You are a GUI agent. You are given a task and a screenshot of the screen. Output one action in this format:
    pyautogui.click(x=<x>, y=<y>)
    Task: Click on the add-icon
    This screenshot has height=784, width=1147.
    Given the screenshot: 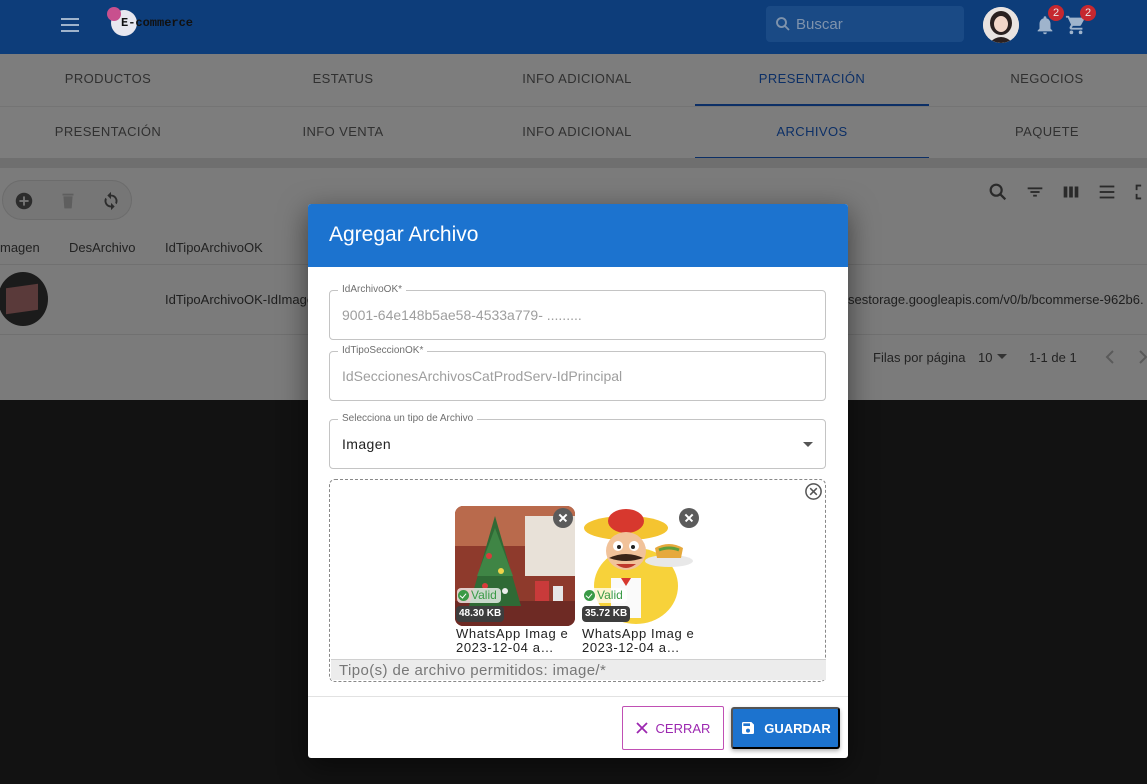 What is the action you would take?
    pyautogui.click(x=24, y=201)
    